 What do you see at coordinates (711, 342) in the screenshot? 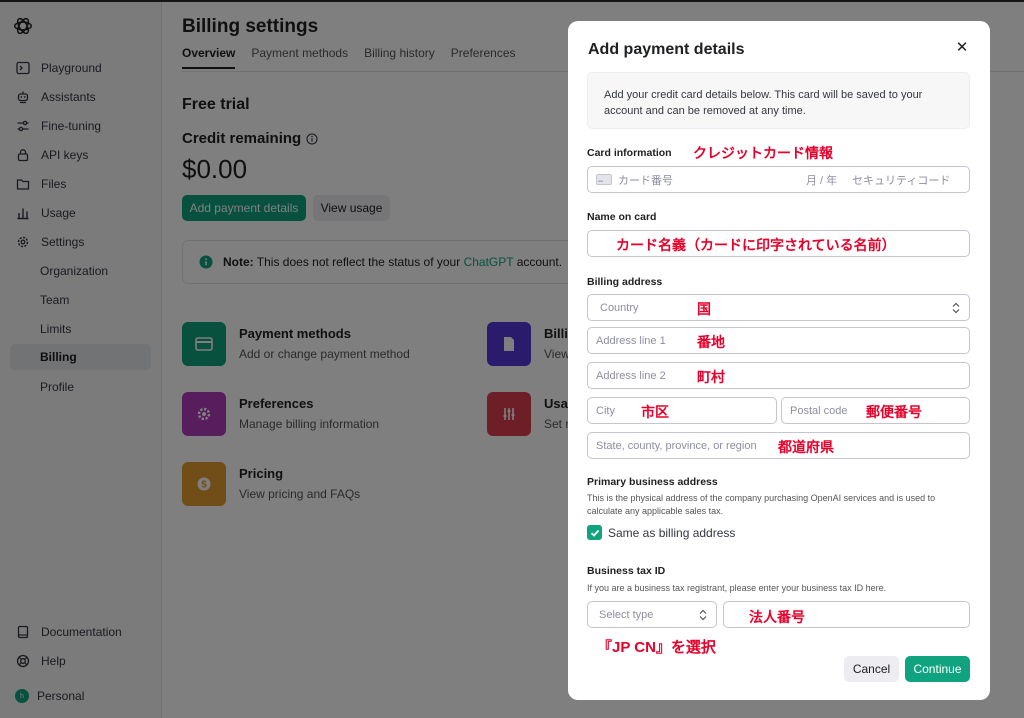
I see `address-line-1-annotation: 番地` at bounding box center [711, 342].